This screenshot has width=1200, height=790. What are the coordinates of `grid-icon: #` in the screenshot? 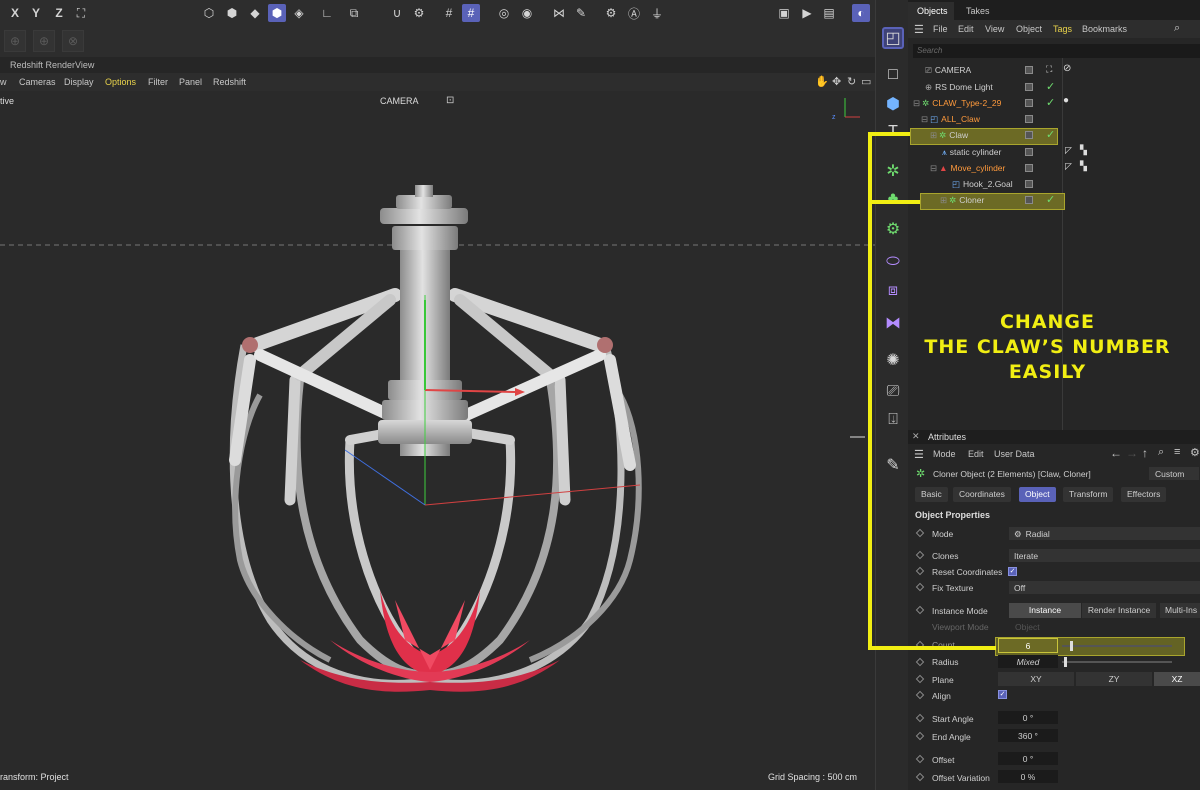 It's located at (449, 13).